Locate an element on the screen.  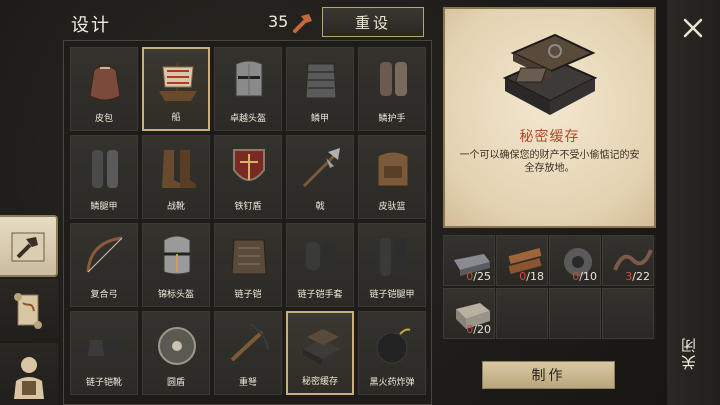
material-need: /25 is located at coordinates (482, 276).